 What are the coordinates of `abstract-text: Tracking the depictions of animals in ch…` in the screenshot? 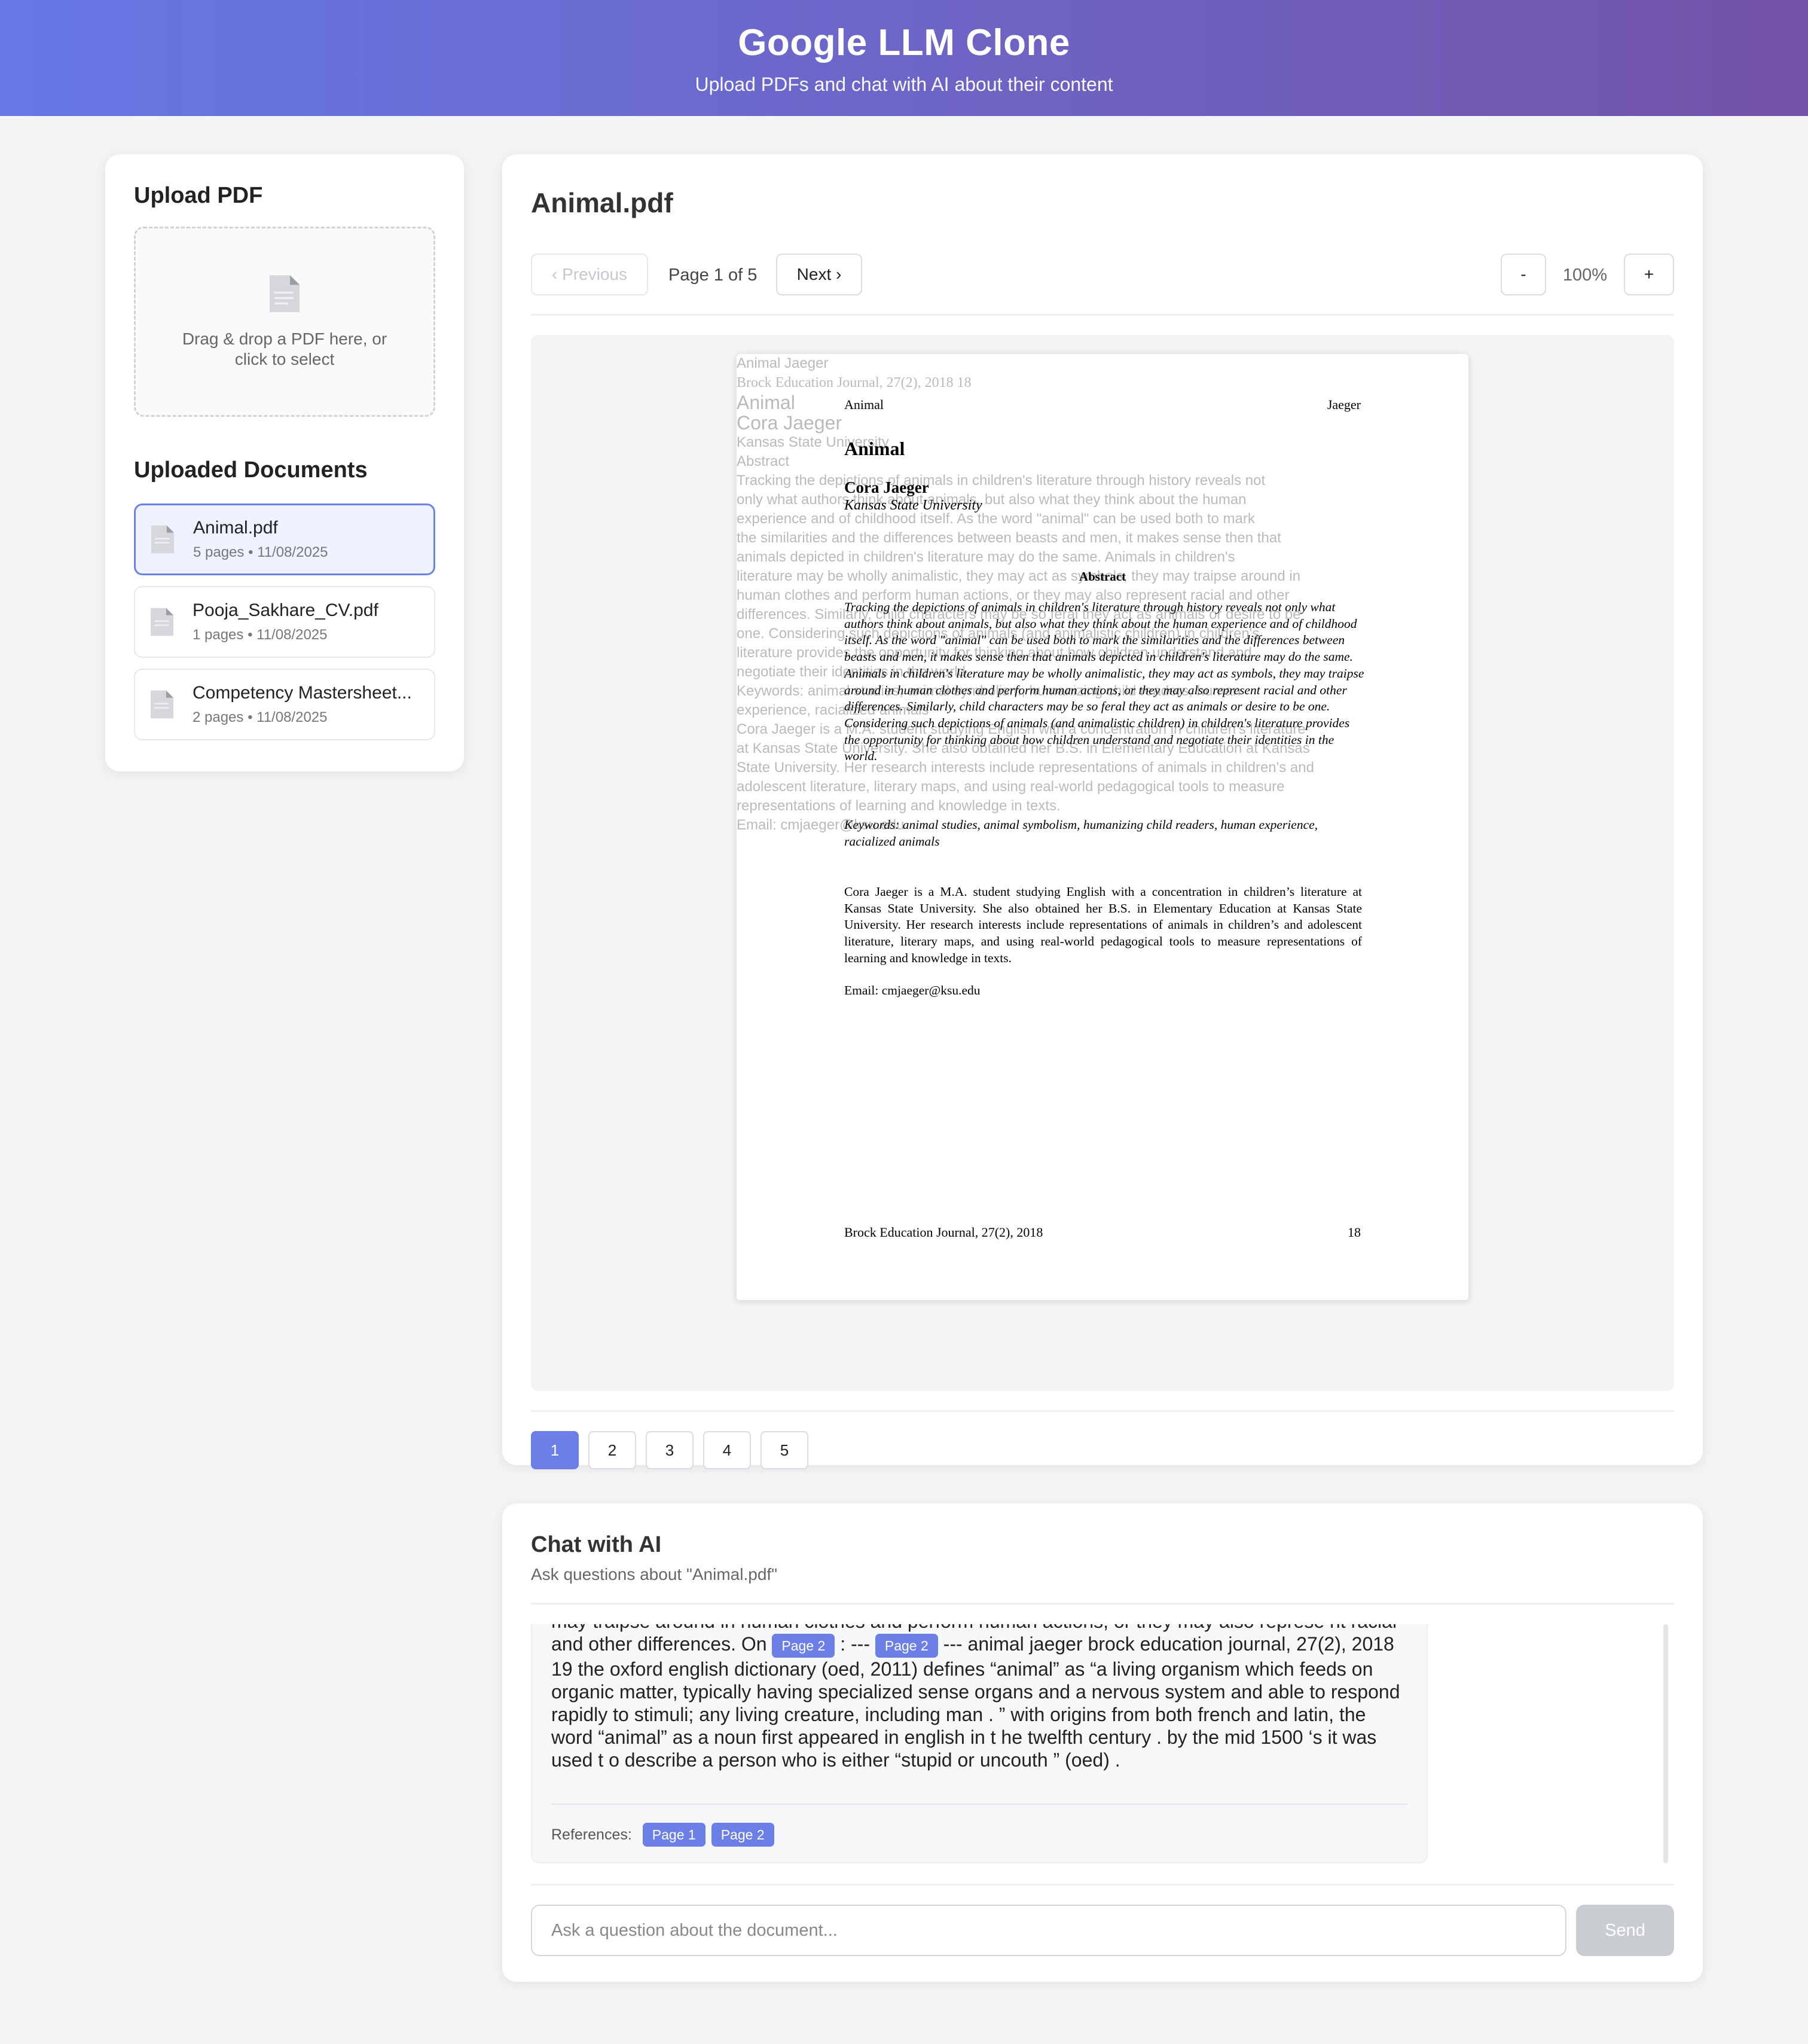 It's located at (1104, 682).